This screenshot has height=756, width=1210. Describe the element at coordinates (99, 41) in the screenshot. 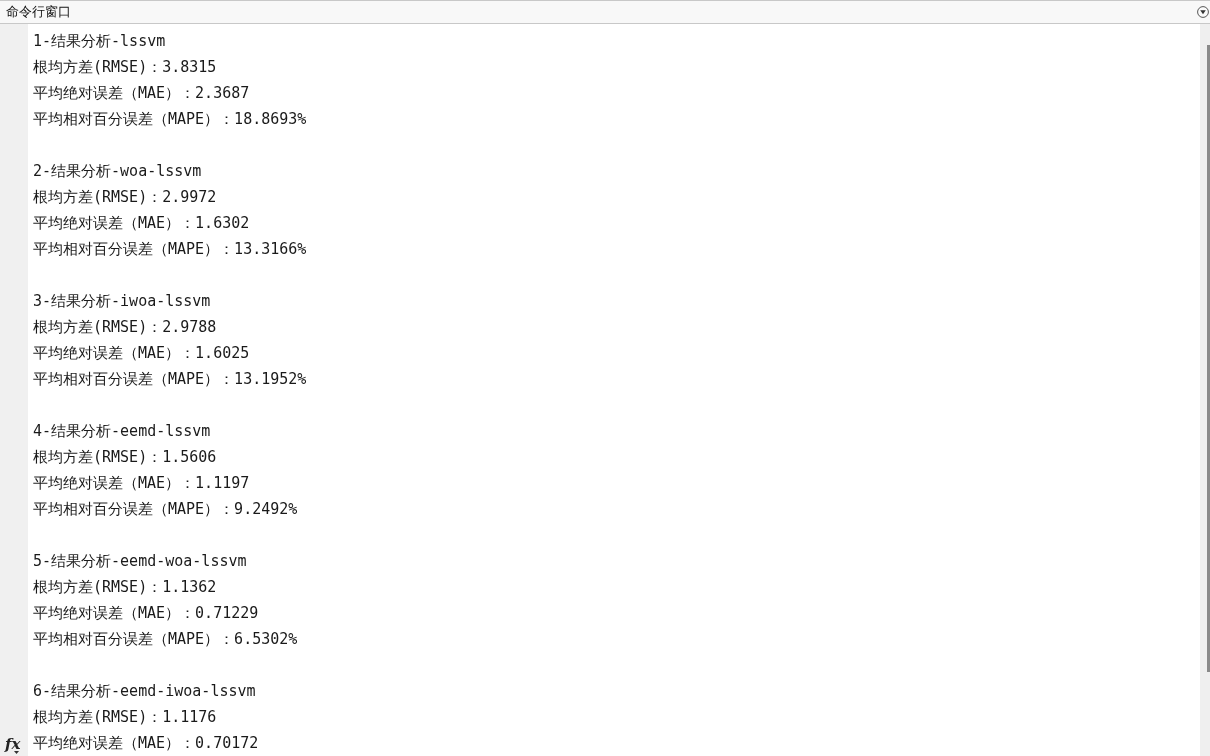

I see `output-heading: 1-结果分析-lssvm` at that location.